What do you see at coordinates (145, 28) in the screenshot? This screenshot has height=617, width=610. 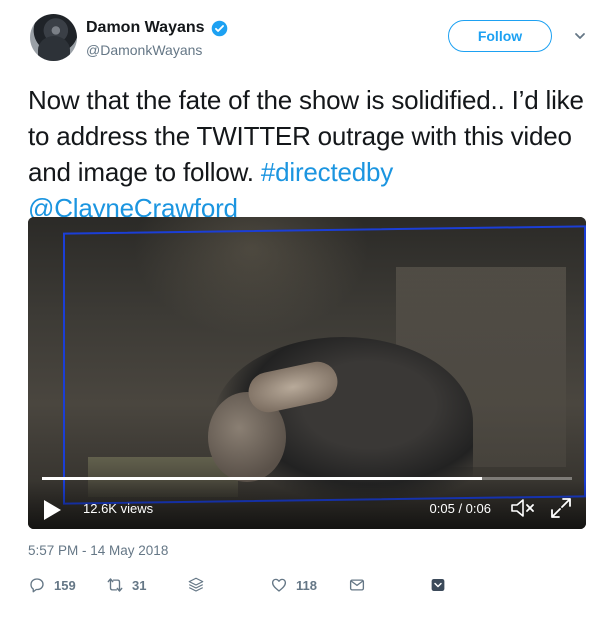 I see `display-name: Damon Wayans` at bounding box center [145, 28].